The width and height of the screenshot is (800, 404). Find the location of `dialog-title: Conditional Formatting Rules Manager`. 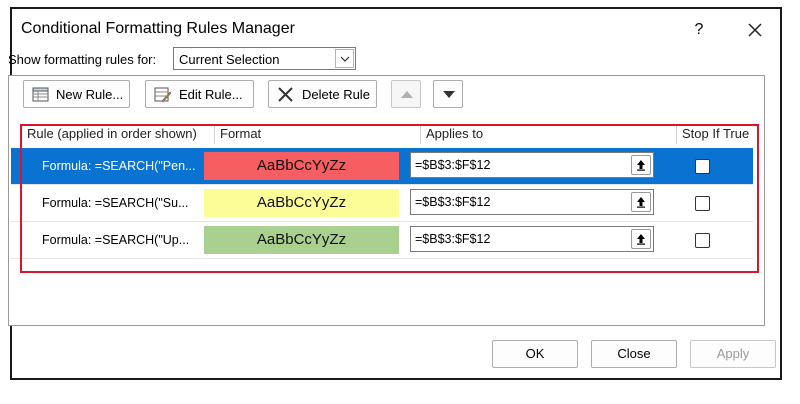

dialog-title: Conditional Formatting Rules Manager is located at coordinates (158, 28).